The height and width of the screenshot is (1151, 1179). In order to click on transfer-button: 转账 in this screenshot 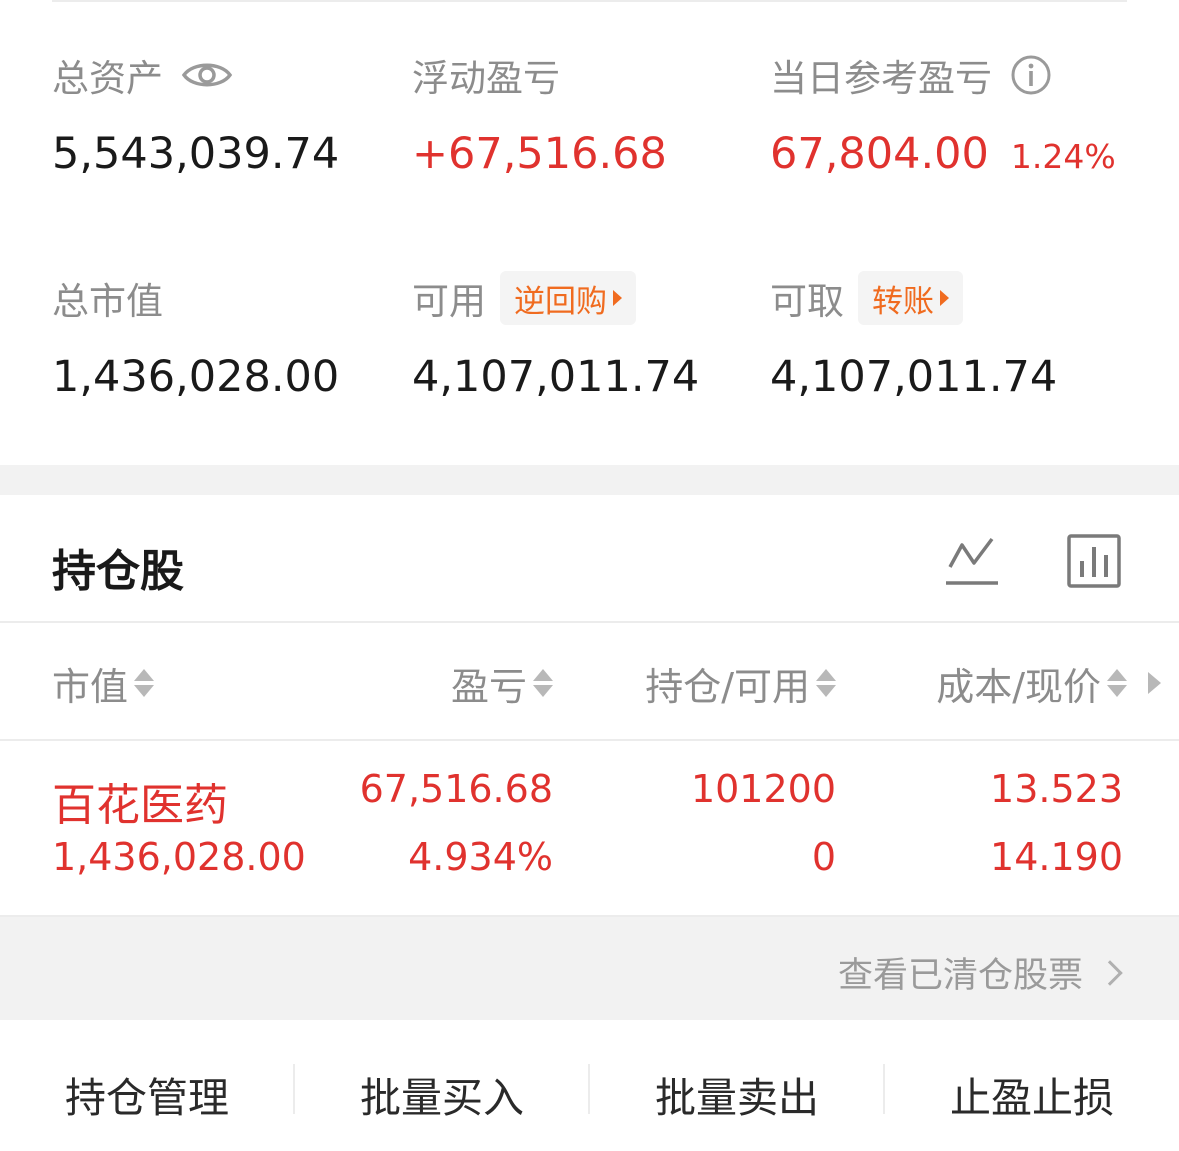, I will do `click(910, 298)`.